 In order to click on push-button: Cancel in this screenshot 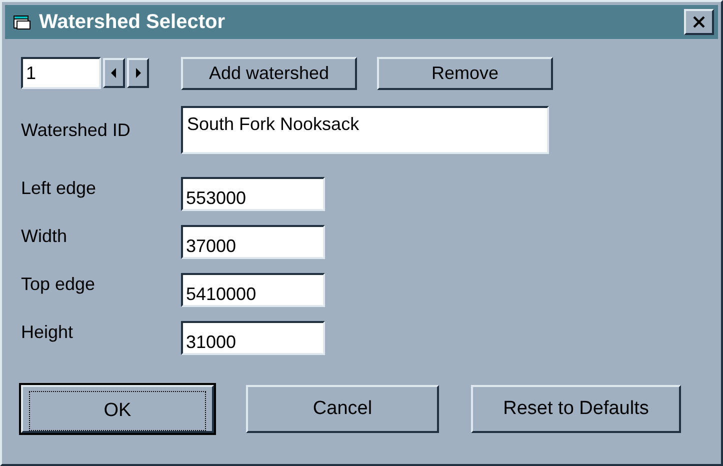, I will do `click(342, 409)`.